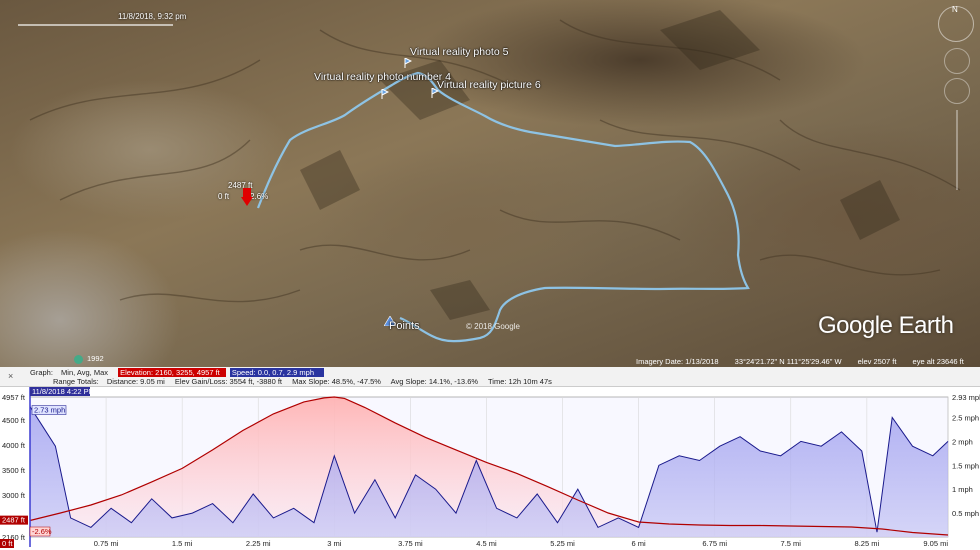  What do you see at coordinates (135, 381) in the screenshot?
I see `distance-total: Distance: 9.05 mi` at bounding box center [135, 381].